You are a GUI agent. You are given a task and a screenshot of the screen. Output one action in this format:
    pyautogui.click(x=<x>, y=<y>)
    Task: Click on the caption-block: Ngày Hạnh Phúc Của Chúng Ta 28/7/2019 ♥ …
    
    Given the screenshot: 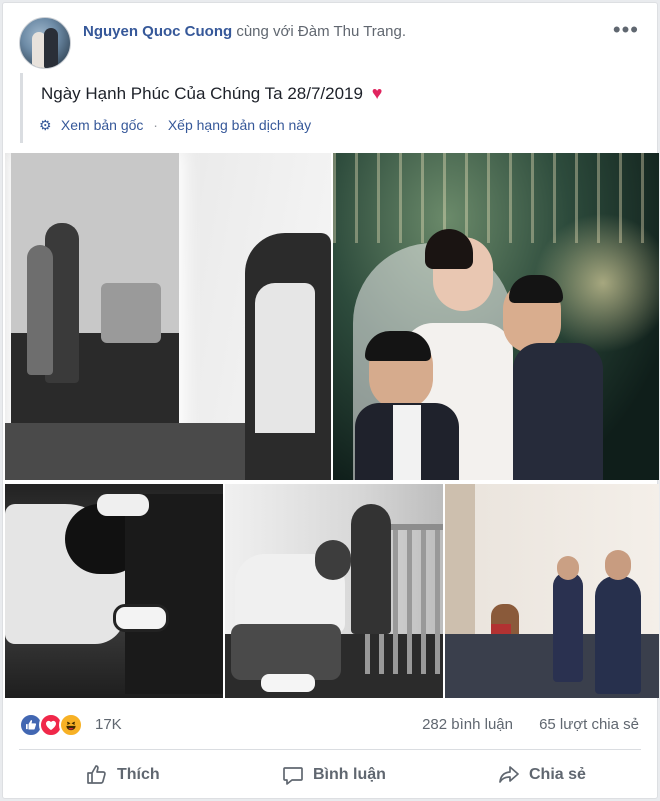 What is the action you would take?
    pyautogui.click(x=320, y=108)
    